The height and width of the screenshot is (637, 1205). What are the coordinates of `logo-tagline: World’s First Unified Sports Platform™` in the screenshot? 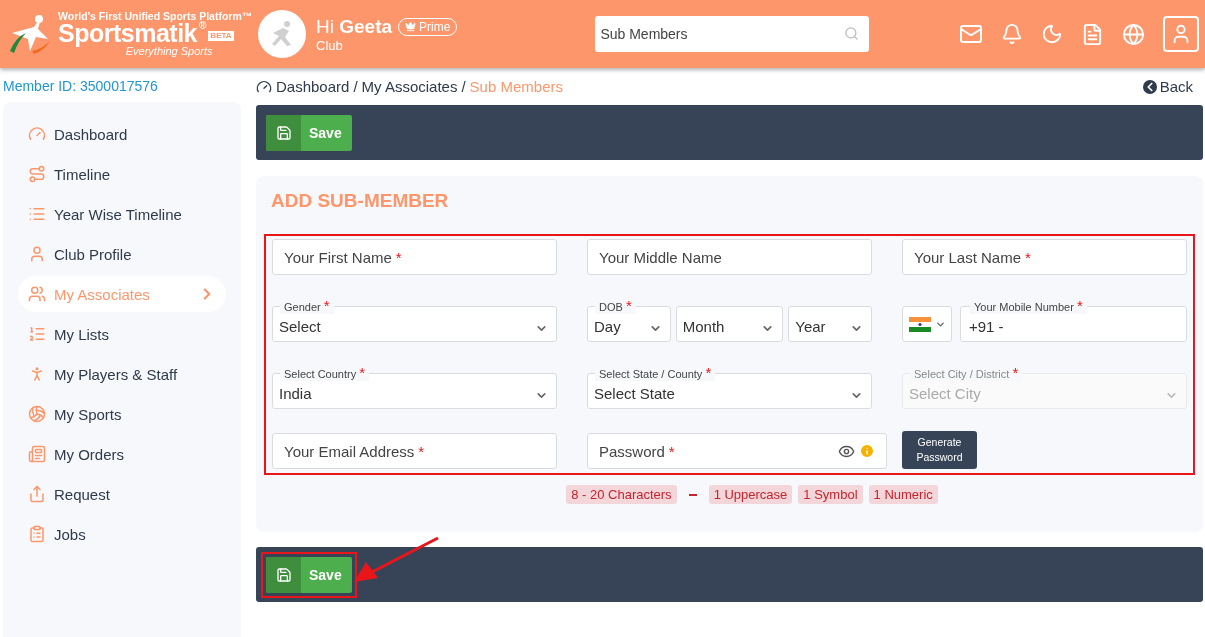 It's located at (155, 16).